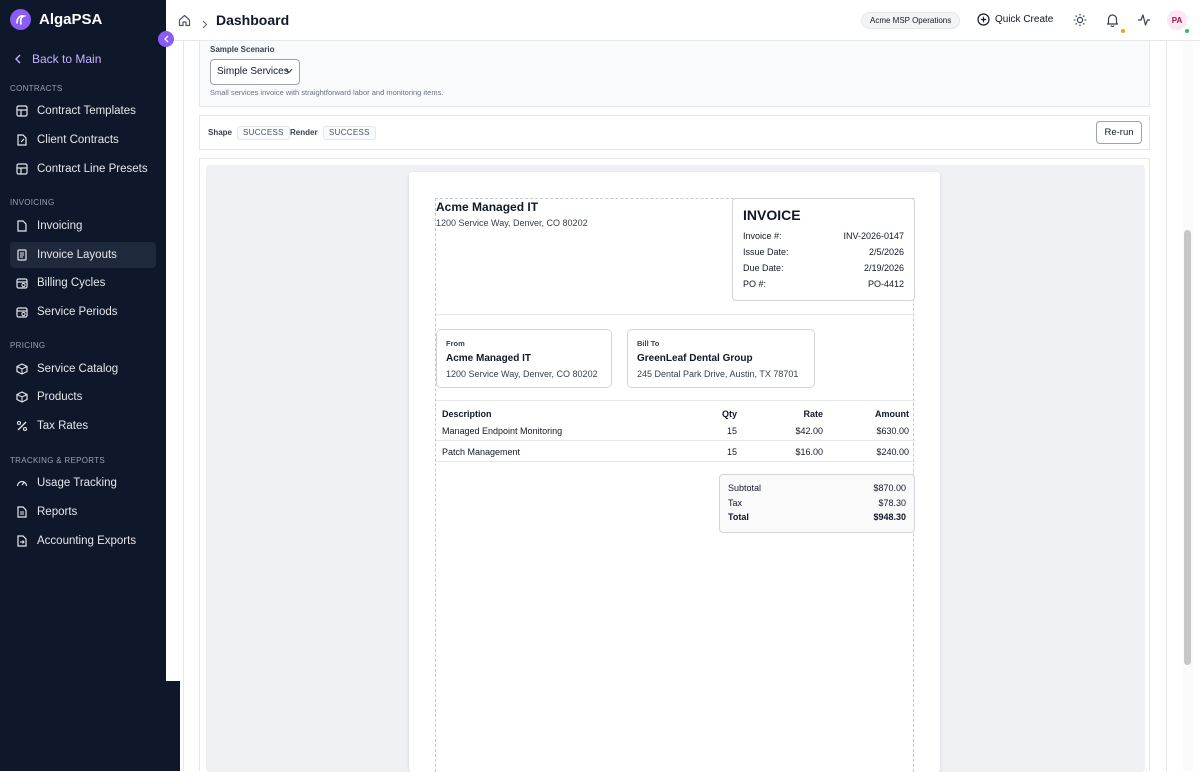 This screenshot has width=1200, height=772. Describe the element at coordinates (183, 406) in the screenshot. I see `content-rail-left` at that location.